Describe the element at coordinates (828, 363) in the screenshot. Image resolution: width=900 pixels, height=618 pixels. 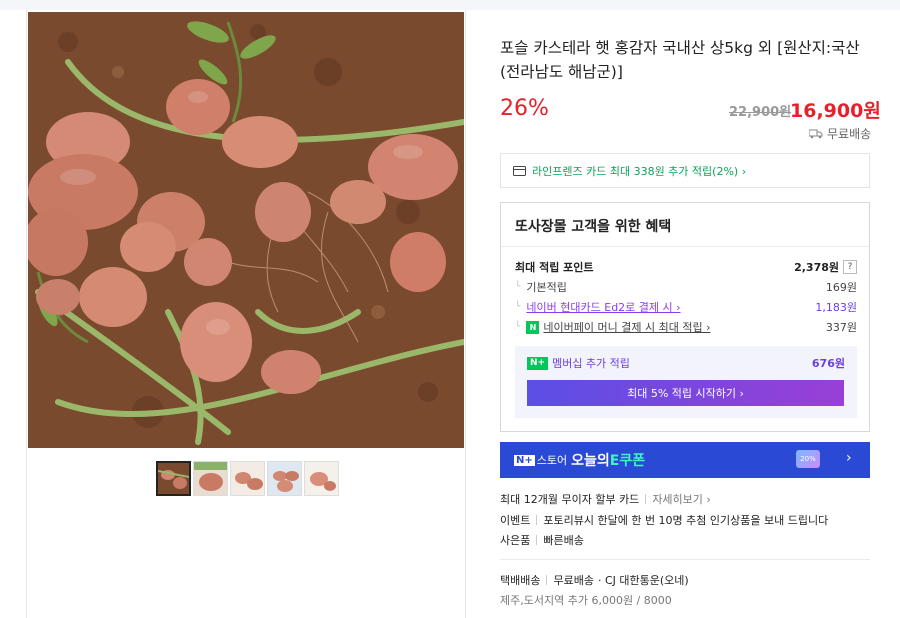
I see `membership-value: 676원` at that location.